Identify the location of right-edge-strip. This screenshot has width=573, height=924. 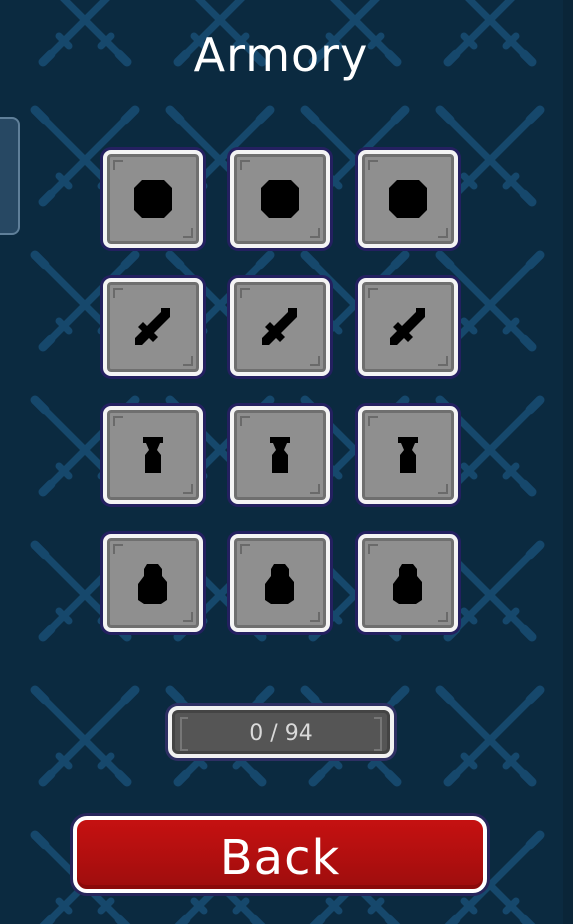
(568, 462).